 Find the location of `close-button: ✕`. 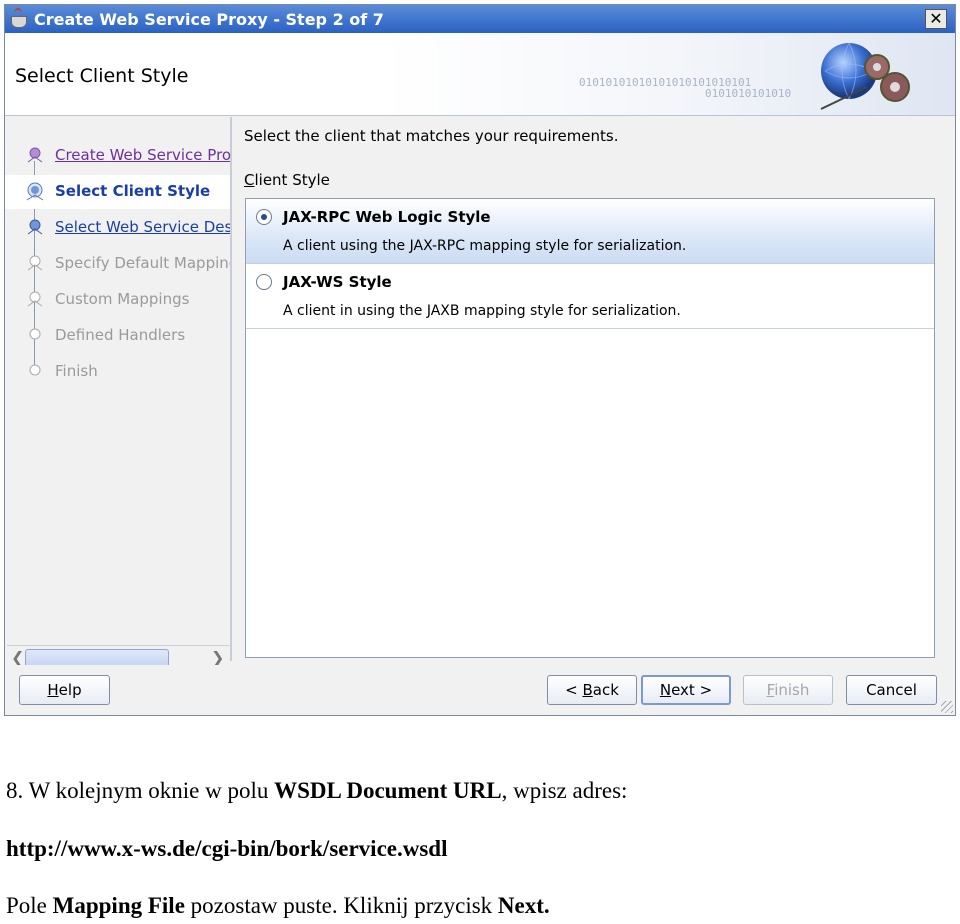

close-button: ✕ is located at coordinates (936, 19).